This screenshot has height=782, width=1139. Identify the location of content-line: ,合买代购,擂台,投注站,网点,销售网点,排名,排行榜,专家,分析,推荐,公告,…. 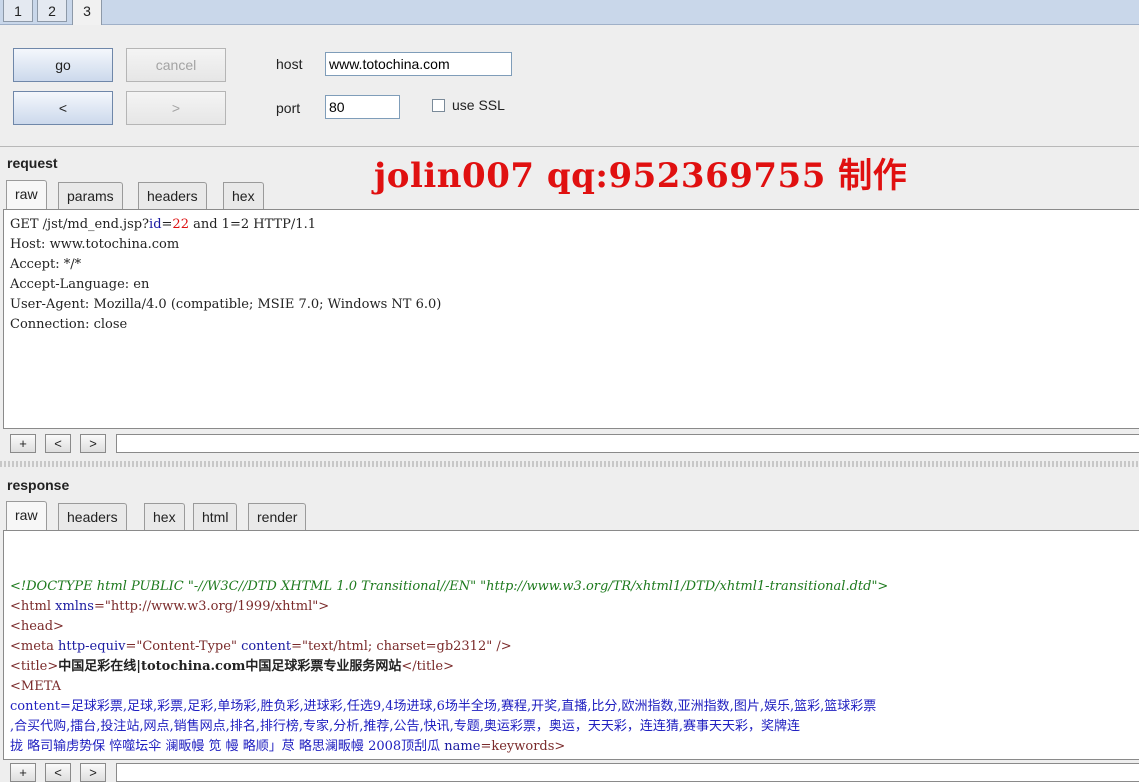
(405, 726).